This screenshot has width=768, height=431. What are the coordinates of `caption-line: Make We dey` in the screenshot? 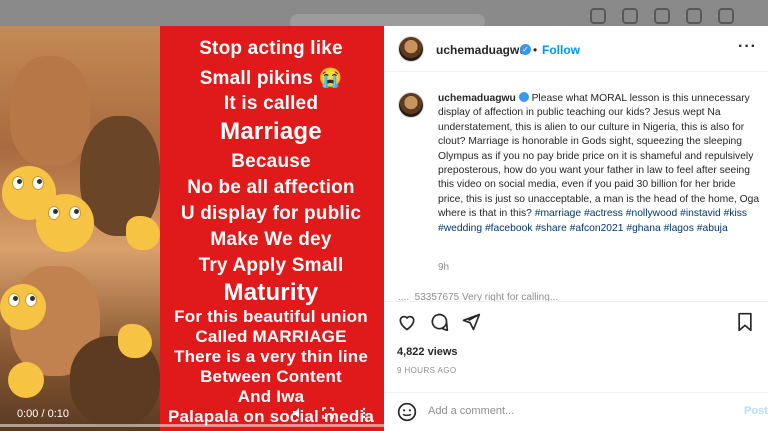 It's located at (271, 239).